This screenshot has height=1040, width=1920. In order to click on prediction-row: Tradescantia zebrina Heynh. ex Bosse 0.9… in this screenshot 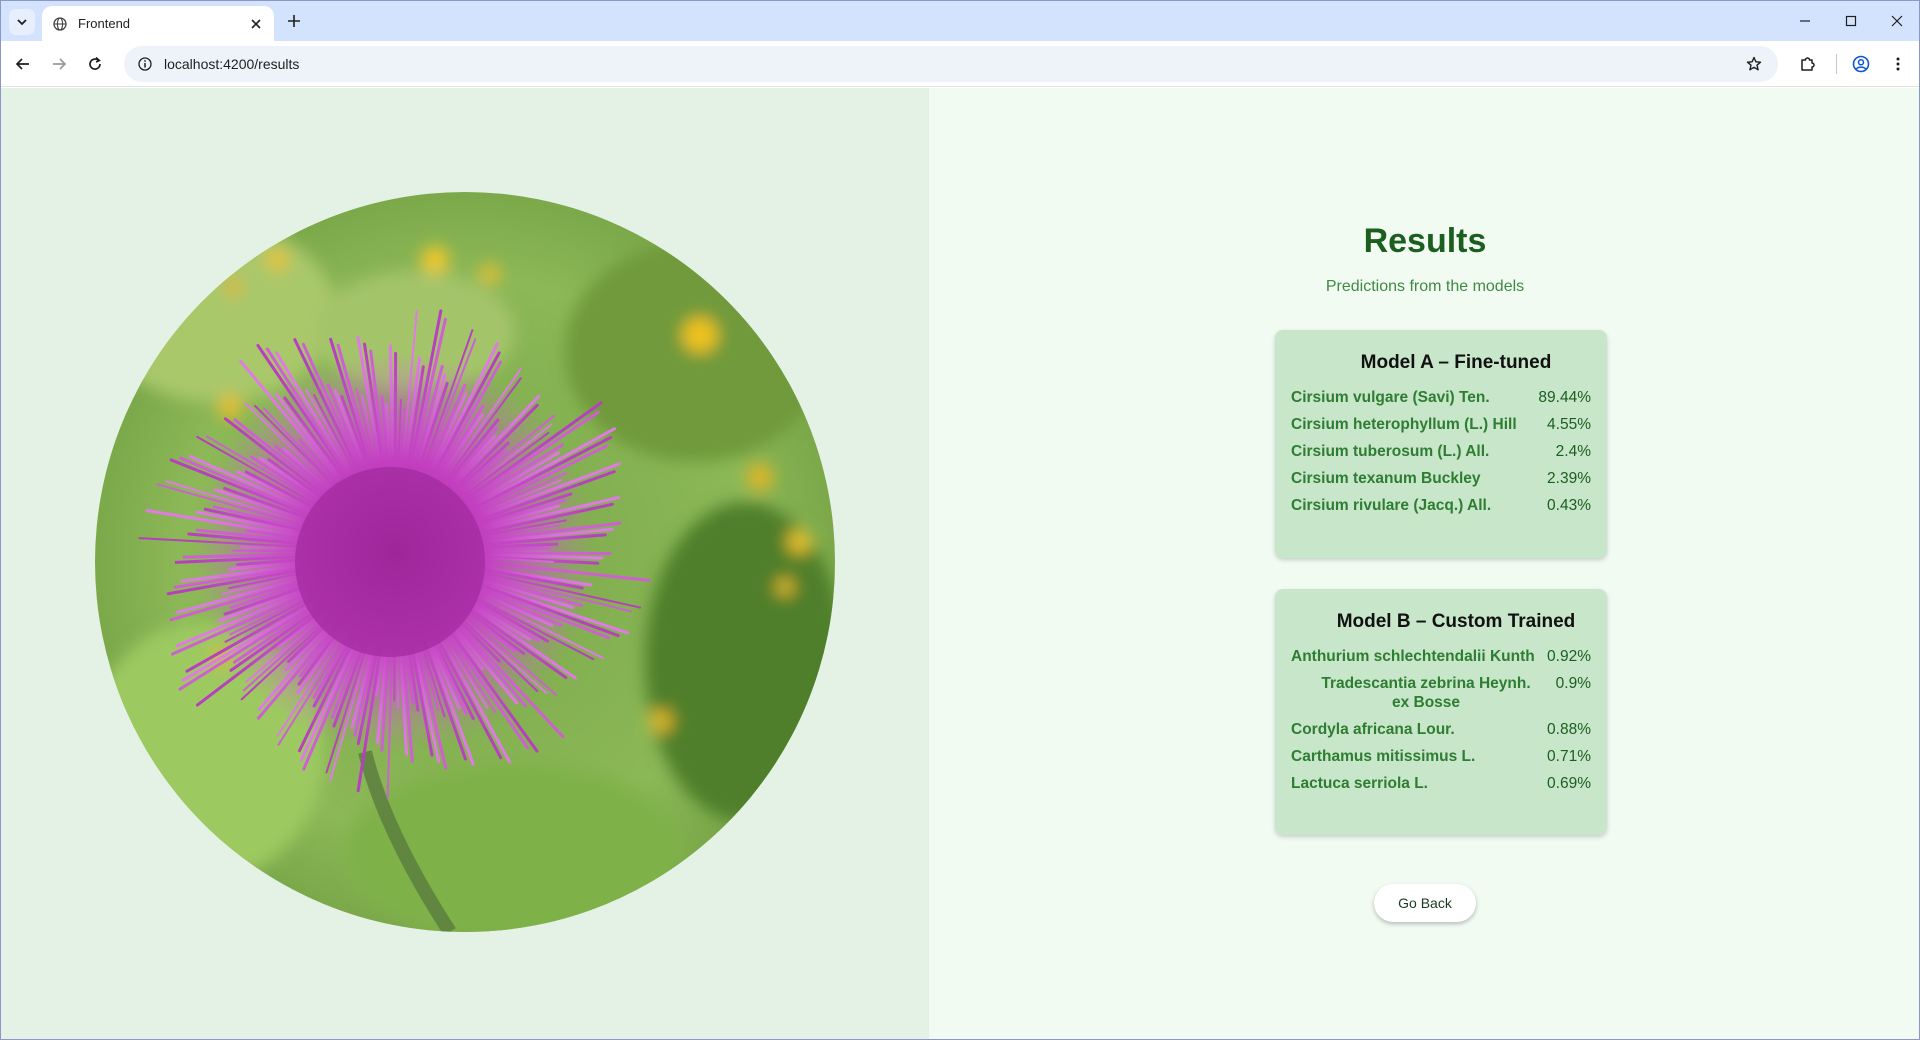, I will do `click(1441, 693)`.